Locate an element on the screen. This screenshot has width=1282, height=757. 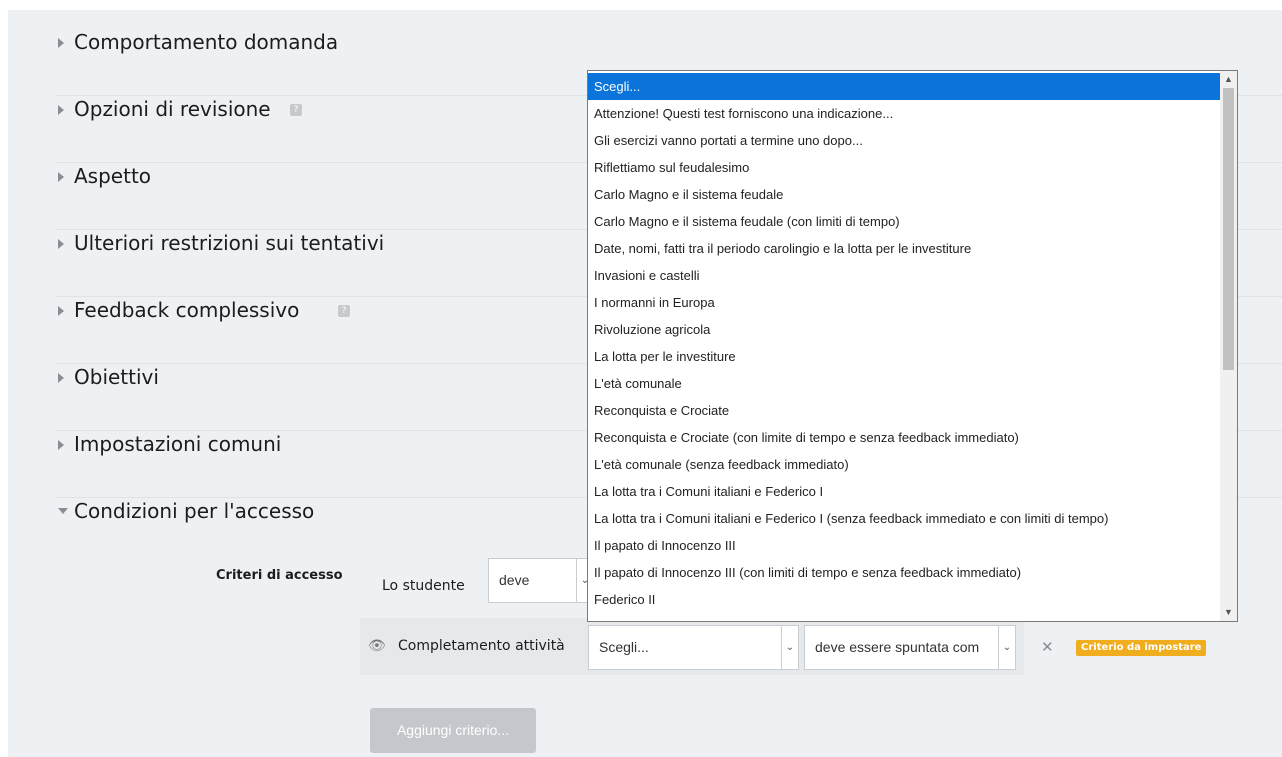
section-title: Impostazioni comuni is located at coordinates (177, 444).